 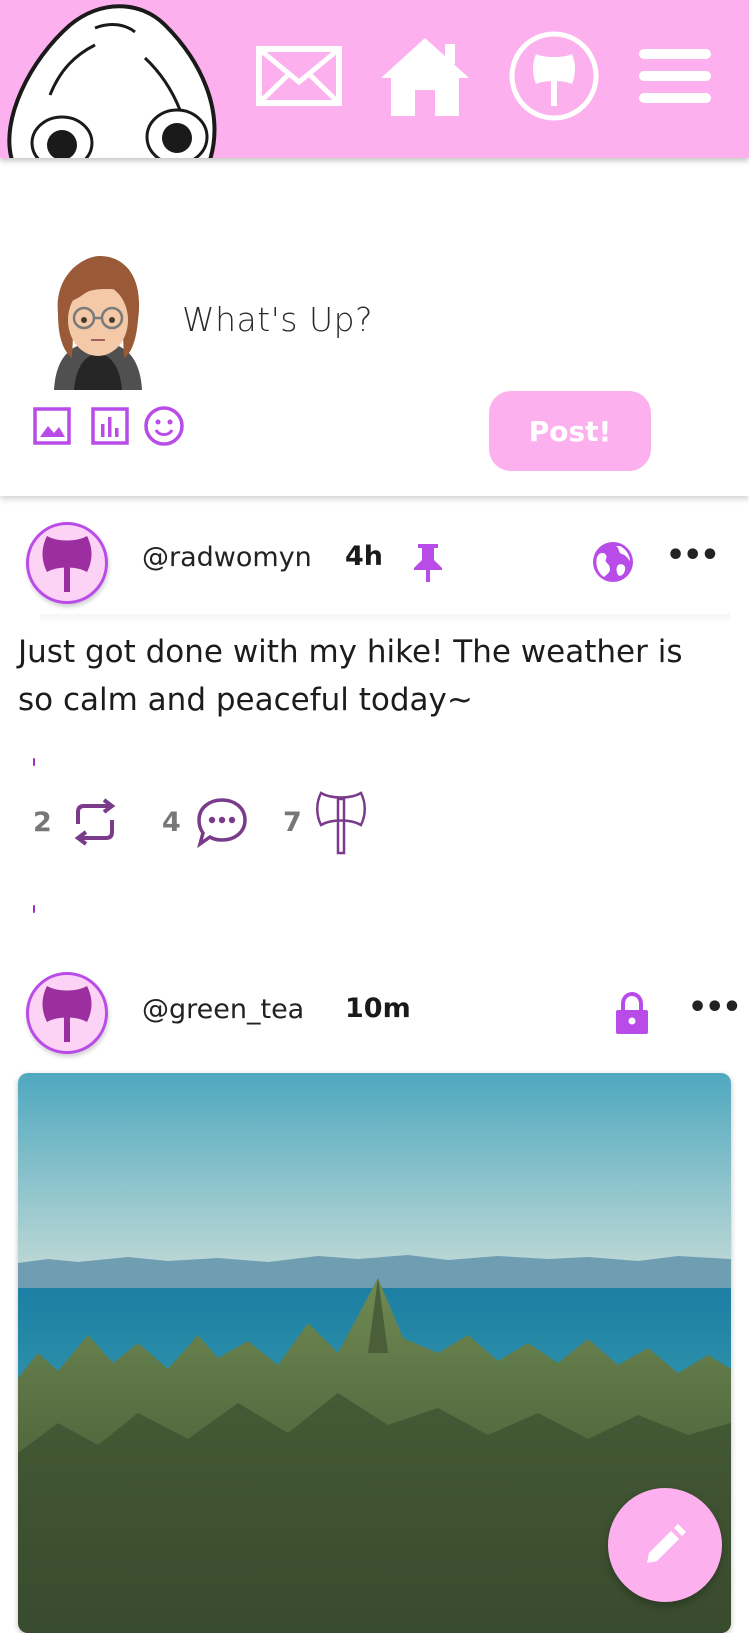 I want to click on menu-button, so click(x=675, y=76).